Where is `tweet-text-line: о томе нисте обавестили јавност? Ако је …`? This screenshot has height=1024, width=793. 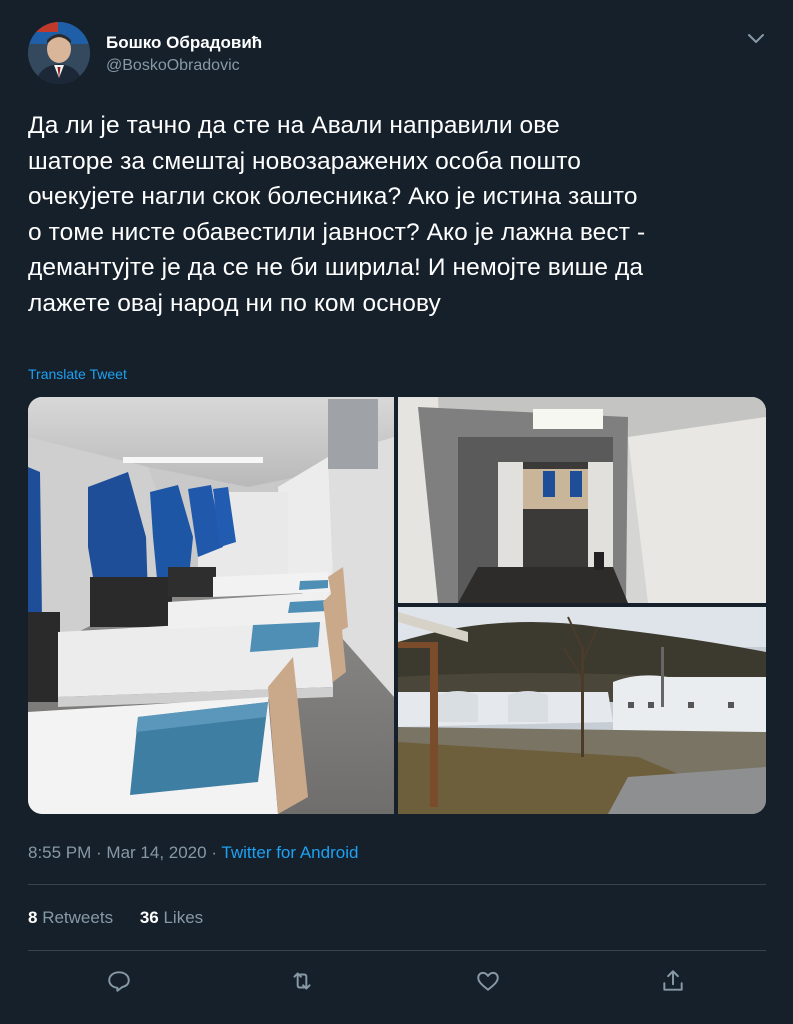
tweet-text-line: о томе нисте обавестили јавност? Ако је … is located at coordinates (337, 232).